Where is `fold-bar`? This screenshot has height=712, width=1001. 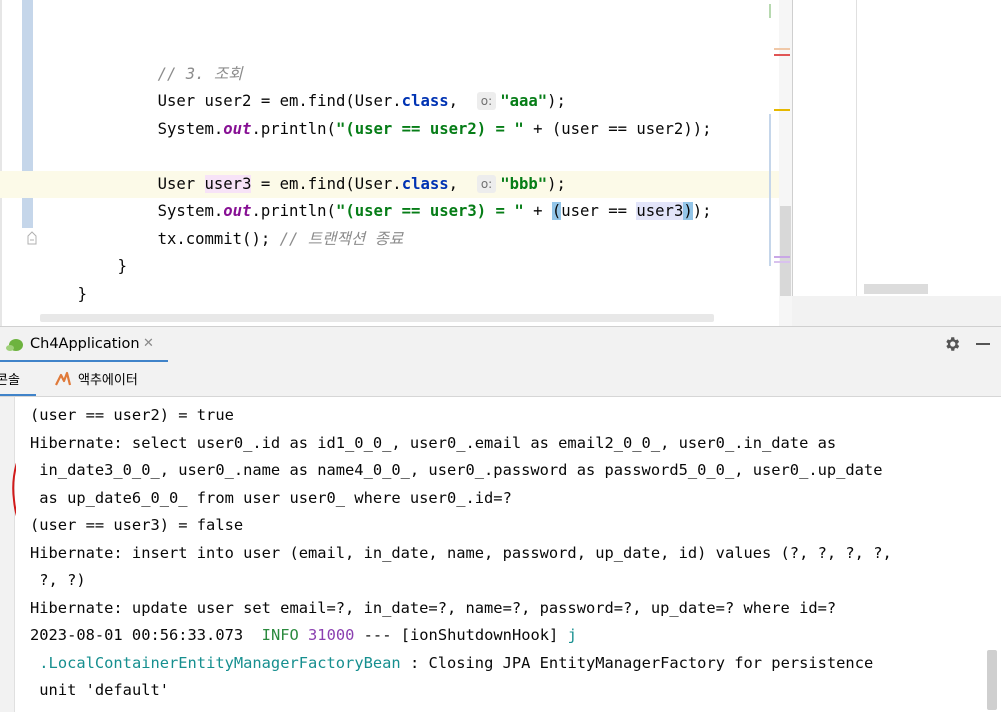 fold-bar is located at coordinates (1, 163).